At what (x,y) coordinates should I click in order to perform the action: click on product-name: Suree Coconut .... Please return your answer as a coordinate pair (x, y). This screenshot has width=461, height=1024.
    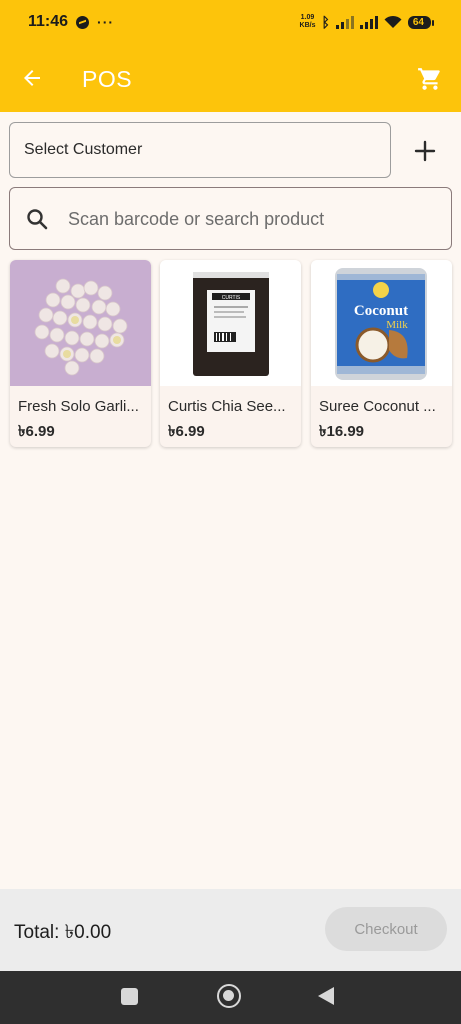
    Looking at the image, I should click on (377, 406).